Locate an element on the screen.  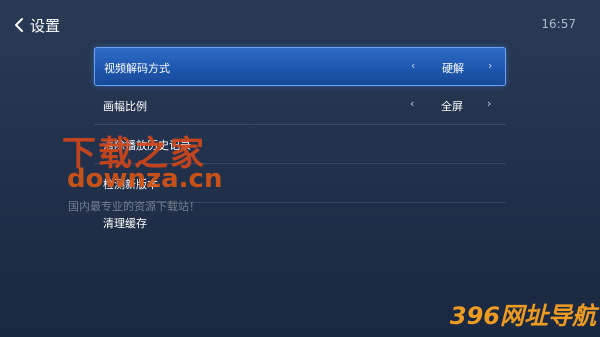
chevron-left-icon is located at coordinates (19, 25).